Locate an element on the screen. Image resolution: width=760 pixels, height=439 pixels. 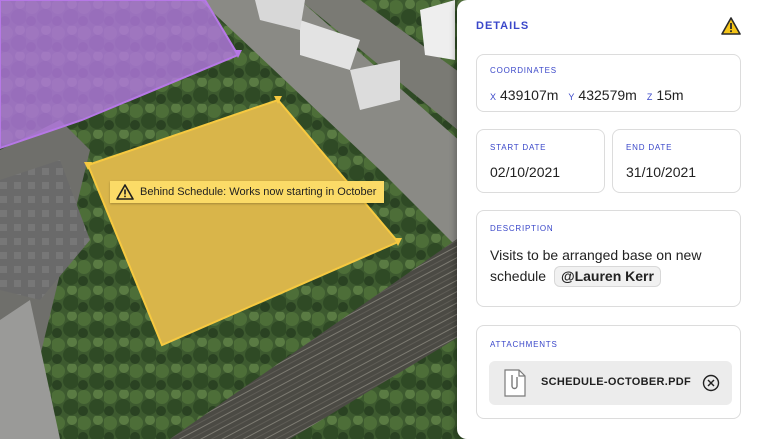
close-circle-icon is located at coordinates (711, 383).